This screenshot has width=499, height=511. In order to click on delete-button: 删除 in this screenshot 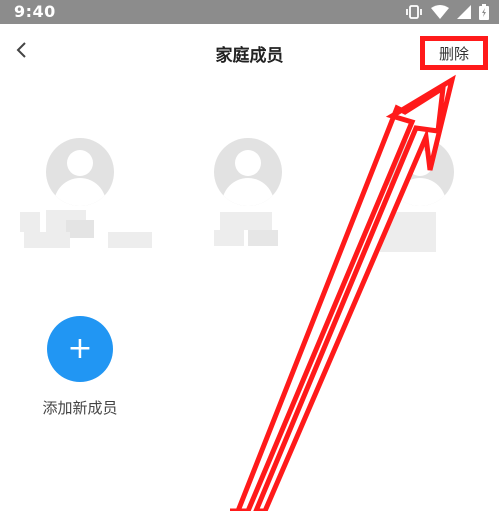, I will do `click(454, 53)`.